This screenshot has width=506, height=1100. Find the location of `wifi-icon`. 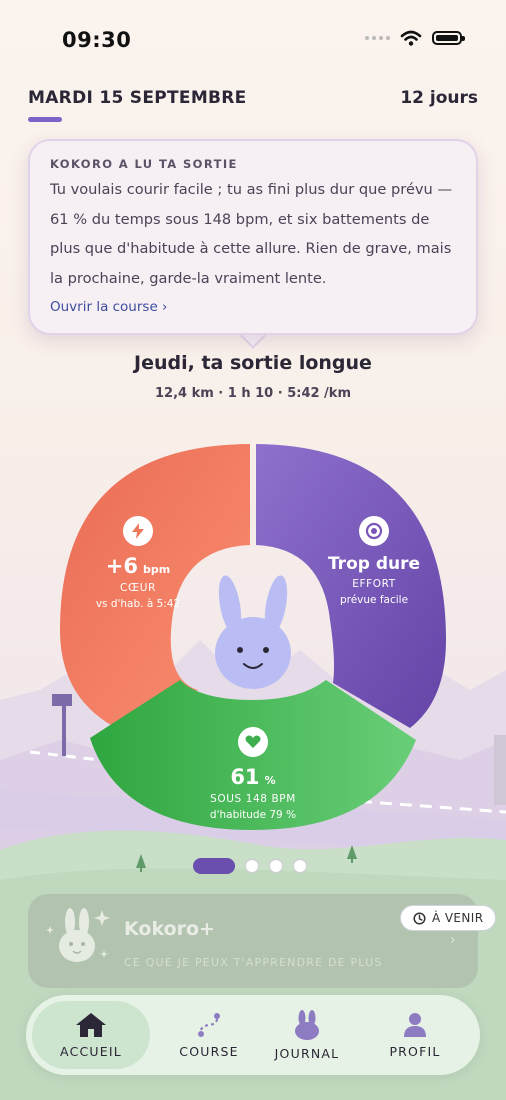

wifi-icon is located at coordinates (411, 38).